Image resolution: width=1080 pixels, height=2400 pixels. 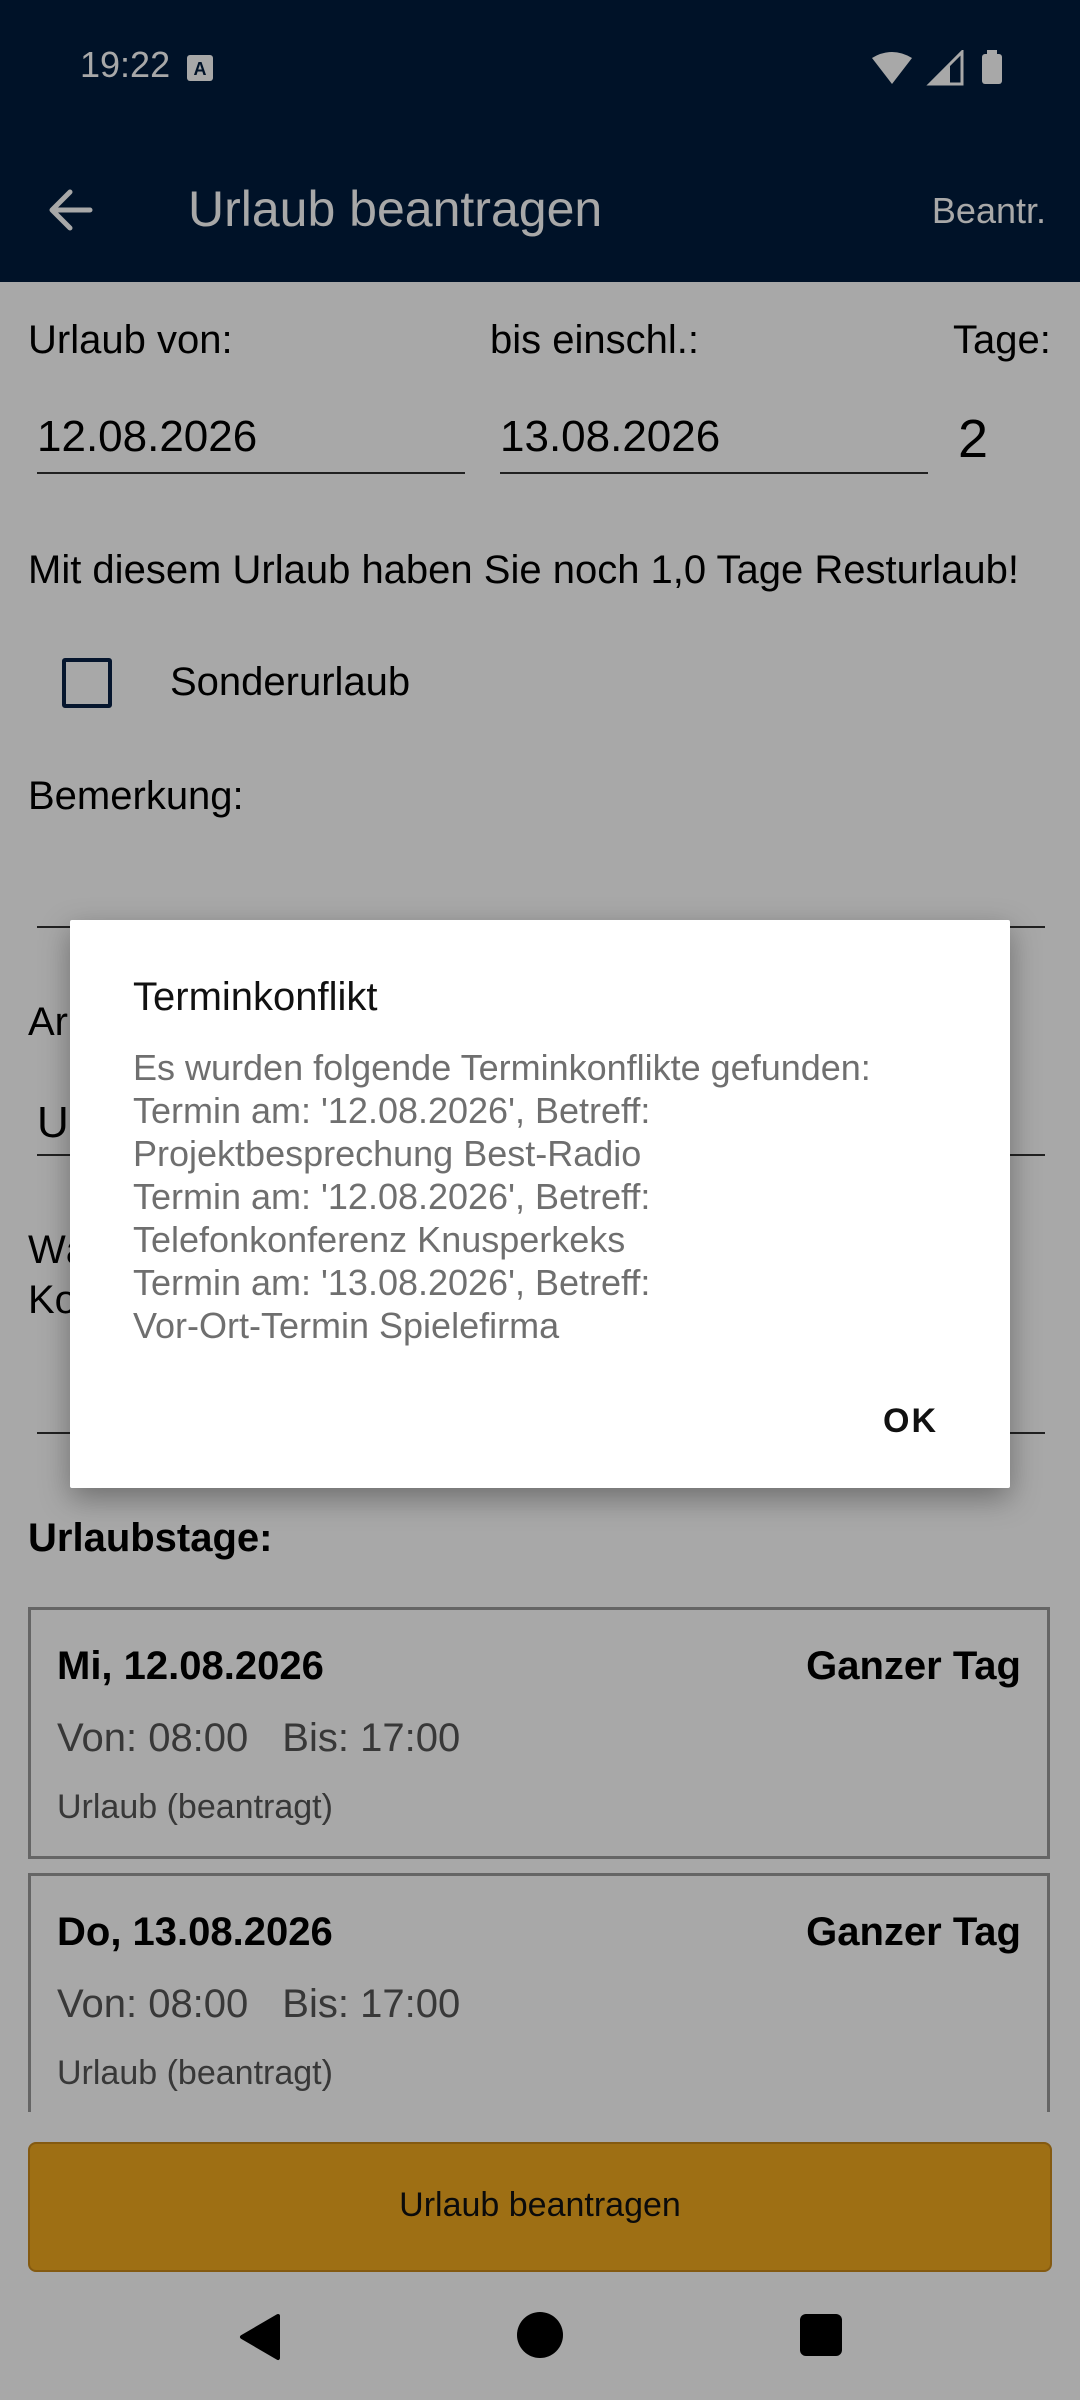 What do you see at coordinates (255, 997) in the screenshot?
I see `dialog-title: Terminkonflikt` at bounding box center [255, 997].